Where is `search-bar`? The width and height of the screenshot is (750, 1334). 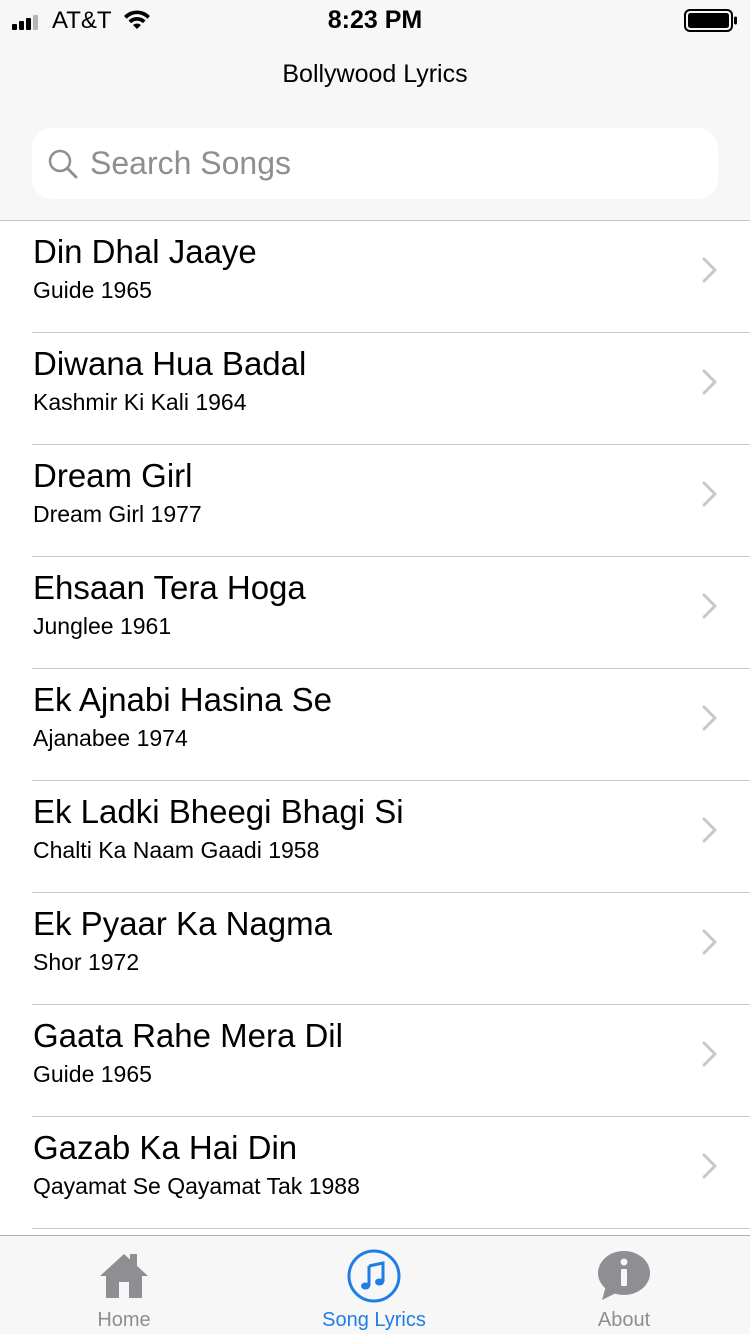 search-bar is located at coordinates (375, 163).